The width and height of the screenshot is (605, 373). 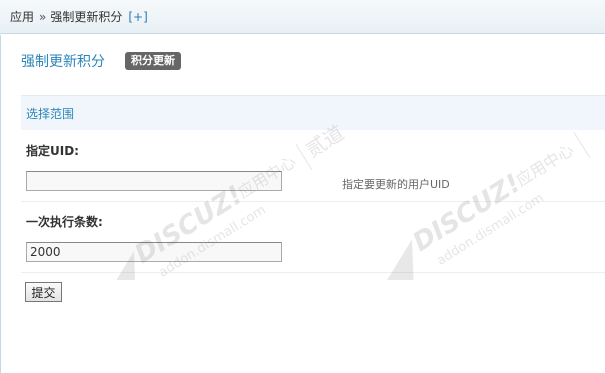 What do you see at coordinates (63, 62) in the screenshot?
I see `page-title: 强制更新积分` at bounding box center [63, 62].